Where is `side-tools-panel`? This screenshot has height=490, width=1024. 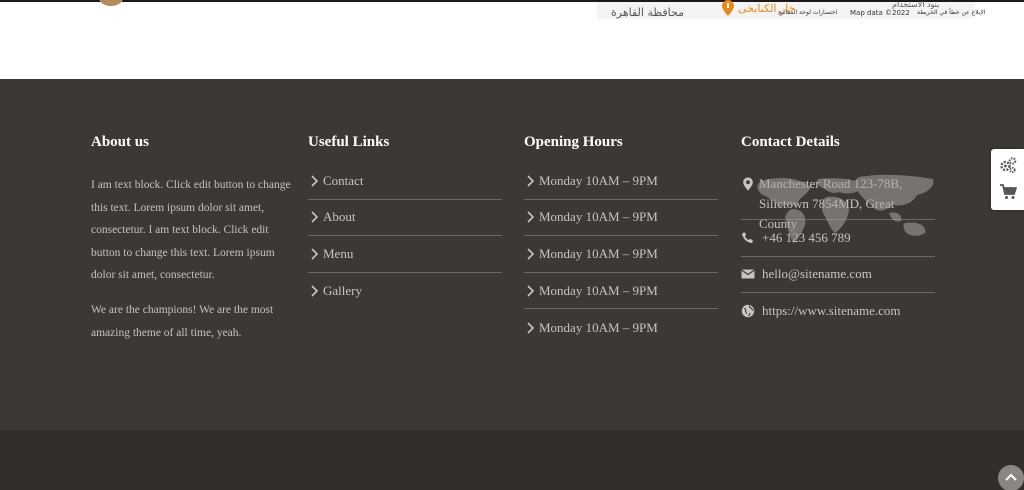
side-tools-panel is located at coordinates (1007, 179).